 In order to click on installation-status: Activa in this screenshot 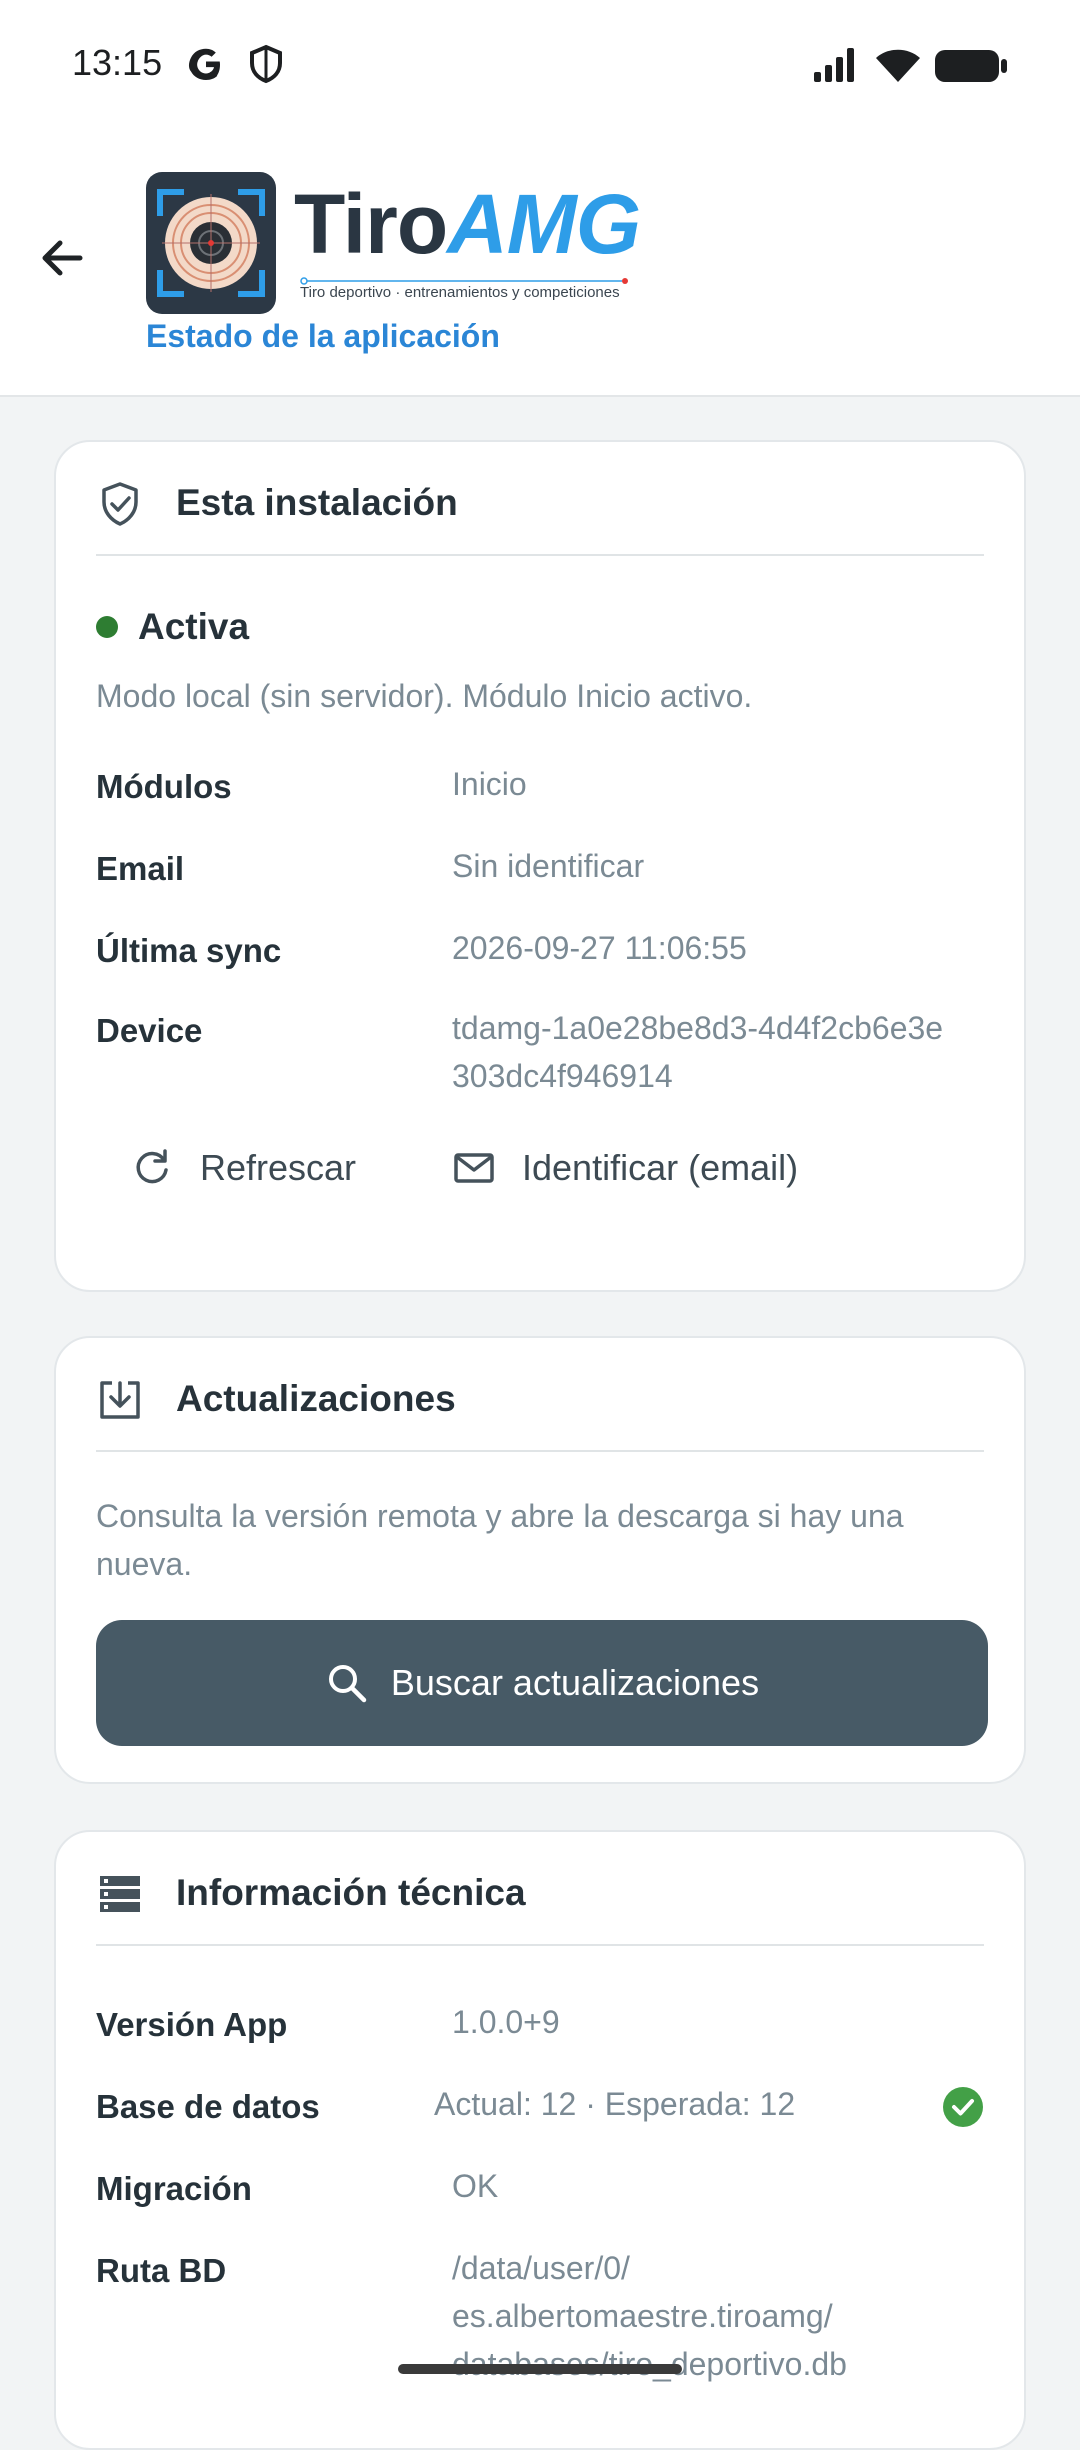, I will do `click(194, 626)`.